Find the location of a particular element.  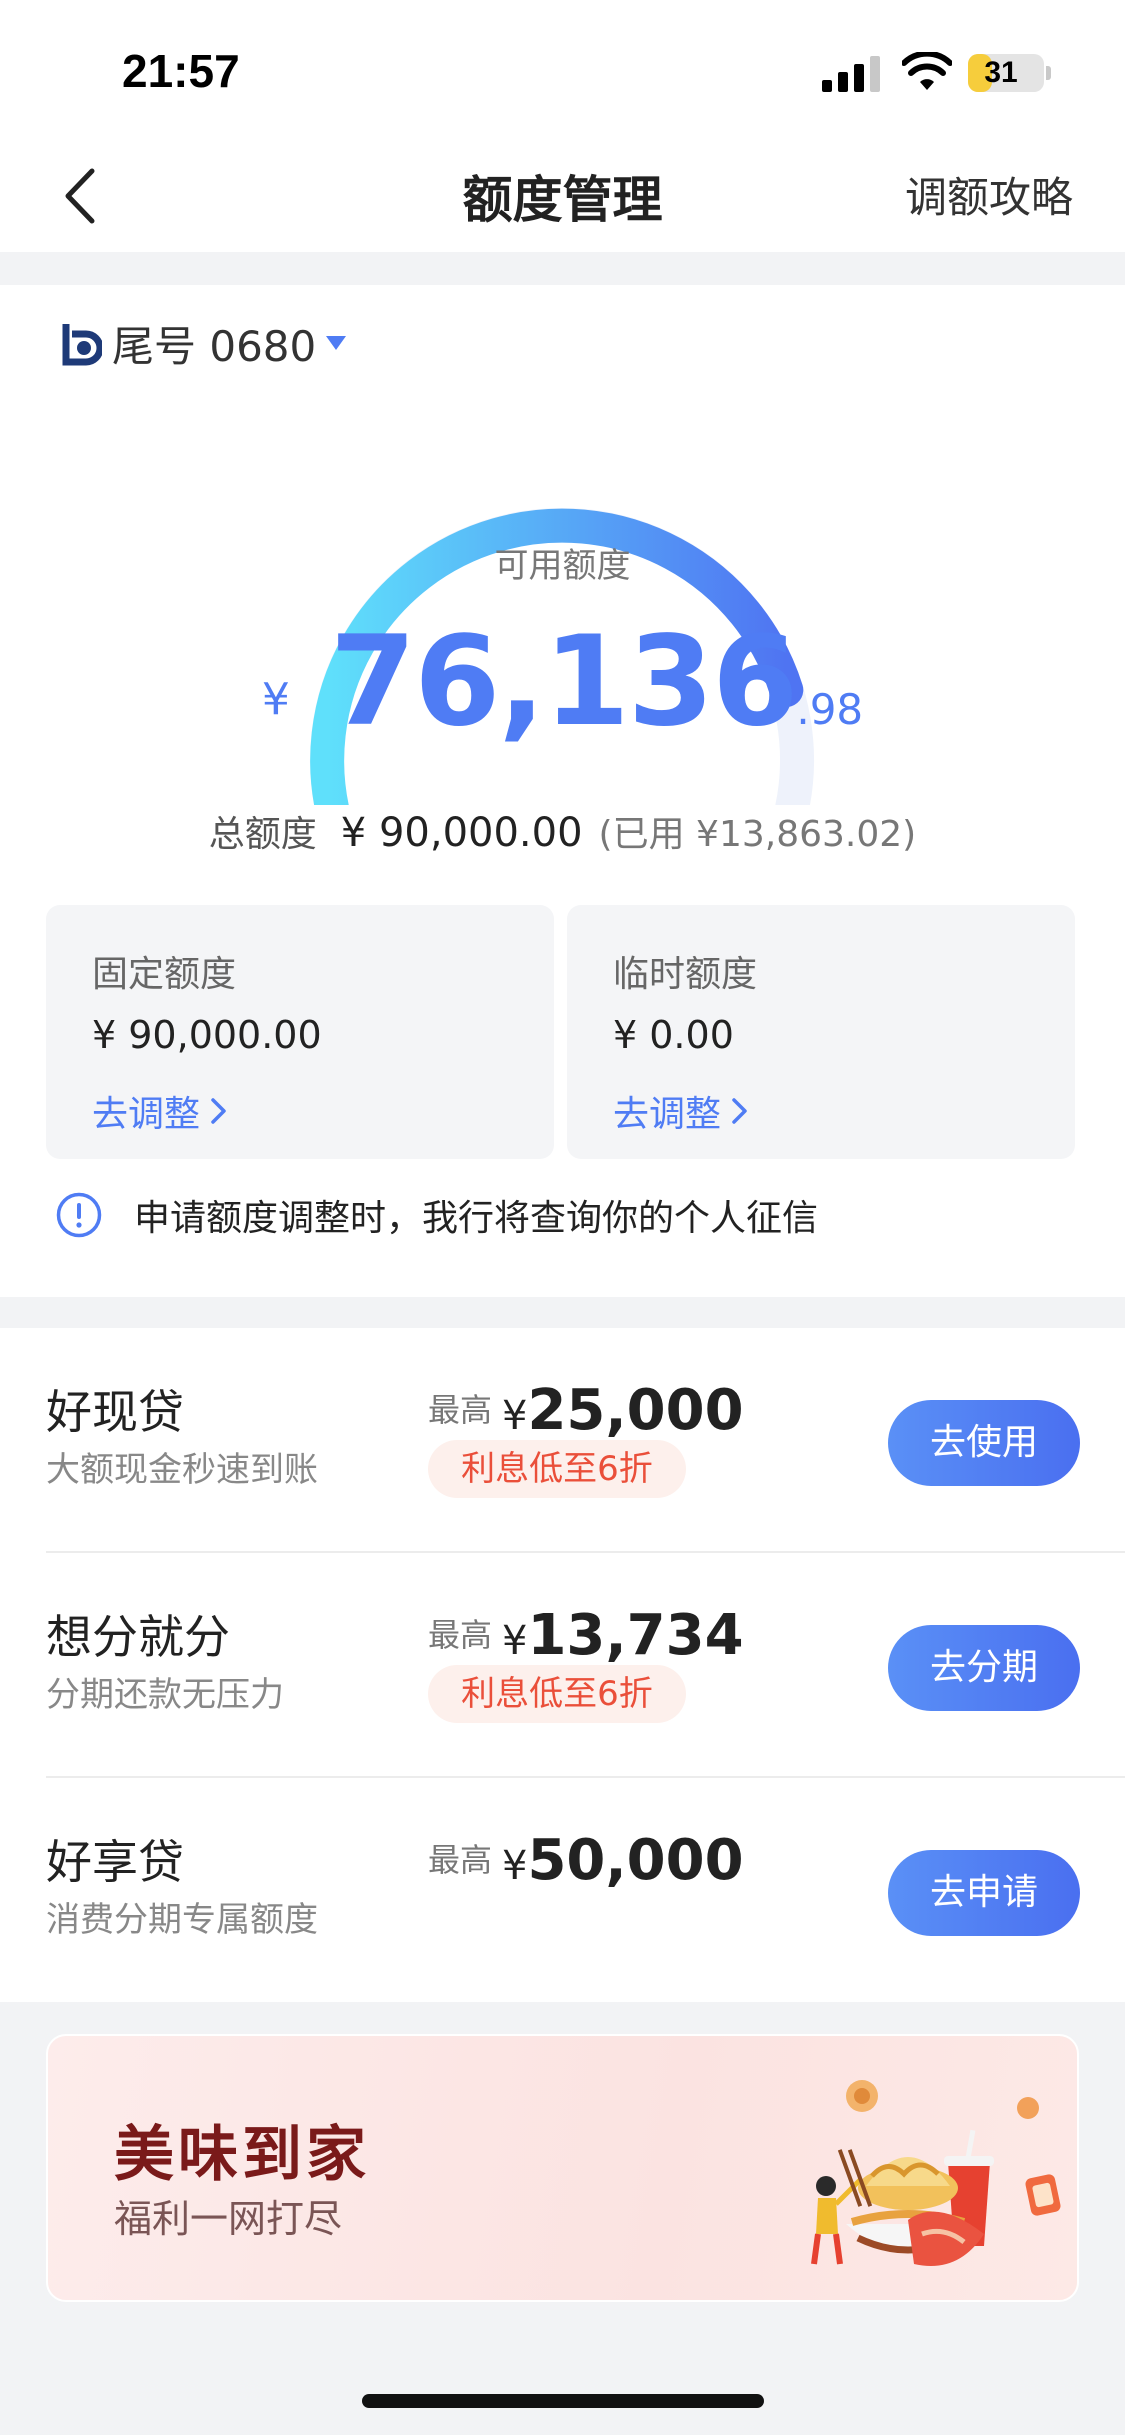

account-selector: 尾号 0680 is located at coordinates (201, 343).